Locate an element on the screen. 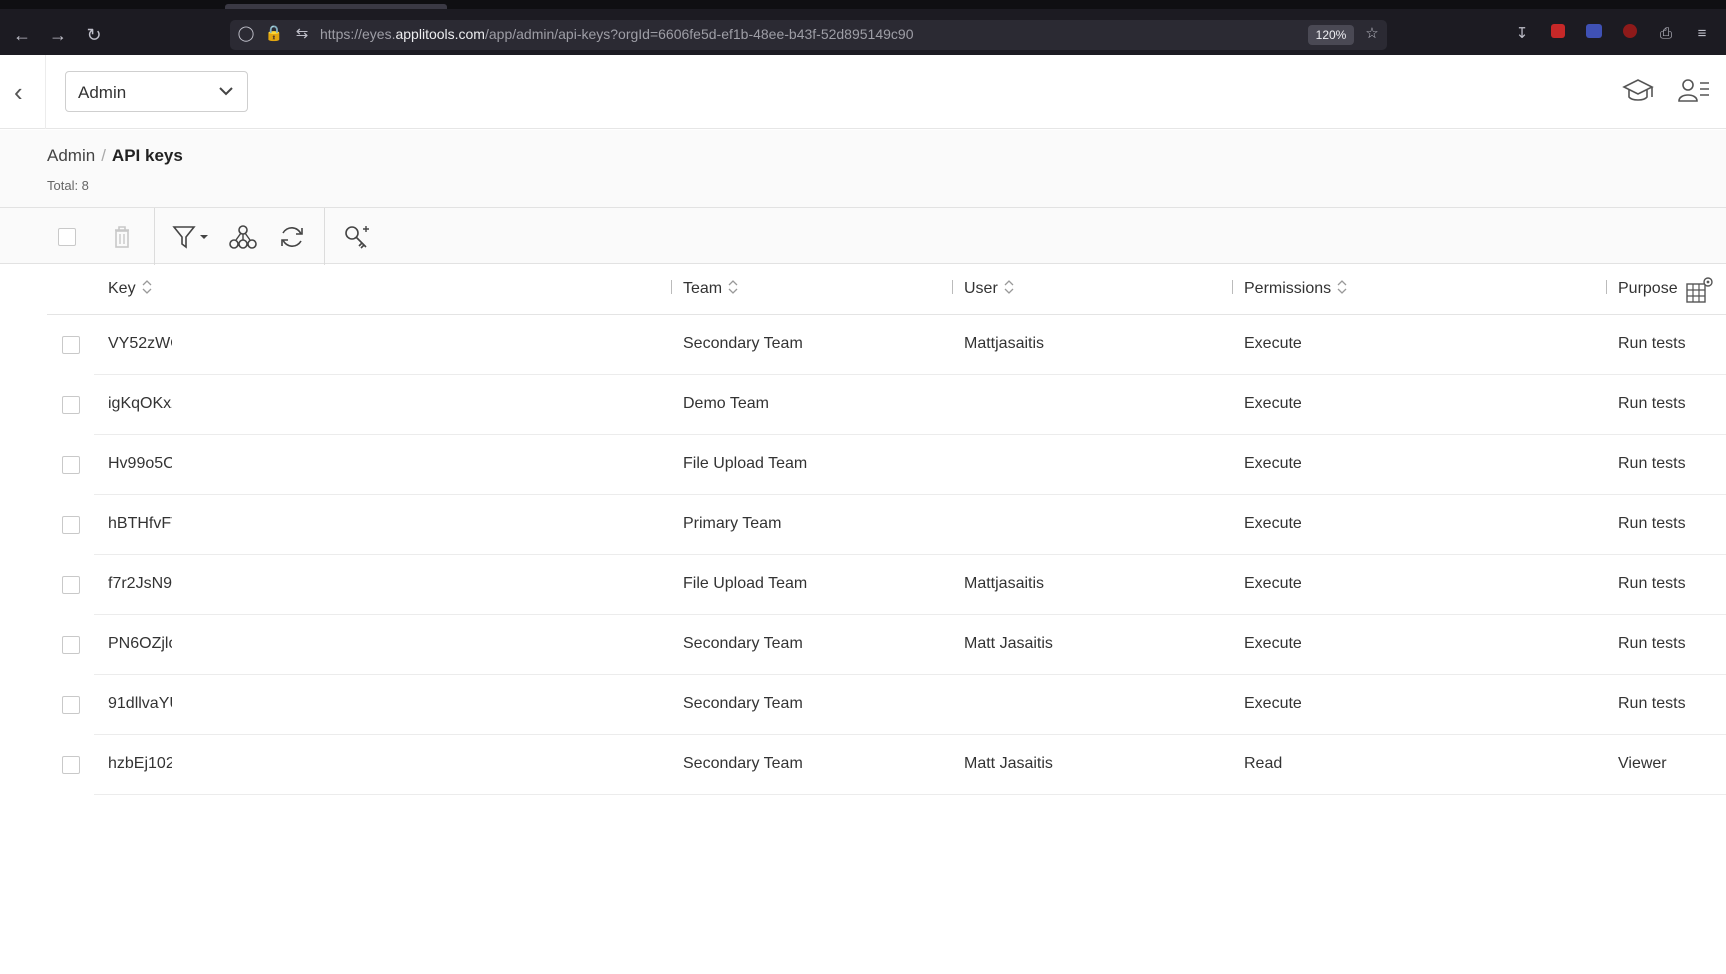 This screenshot has height=974, width=1726. menu-icon: ≡ is located at coordinates (1702, 34).